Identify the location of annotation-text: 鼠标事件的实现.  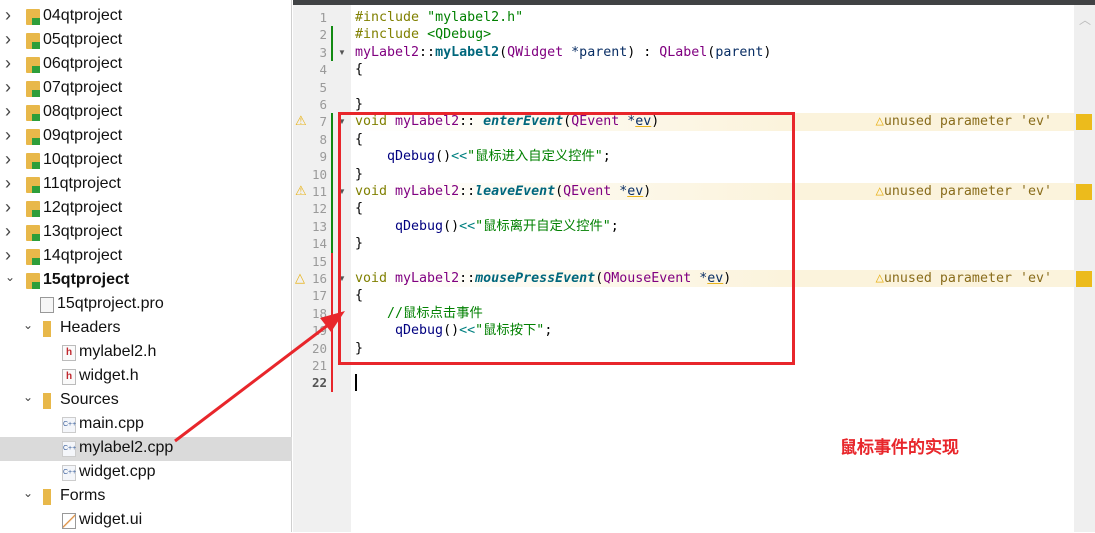
(899, 447).